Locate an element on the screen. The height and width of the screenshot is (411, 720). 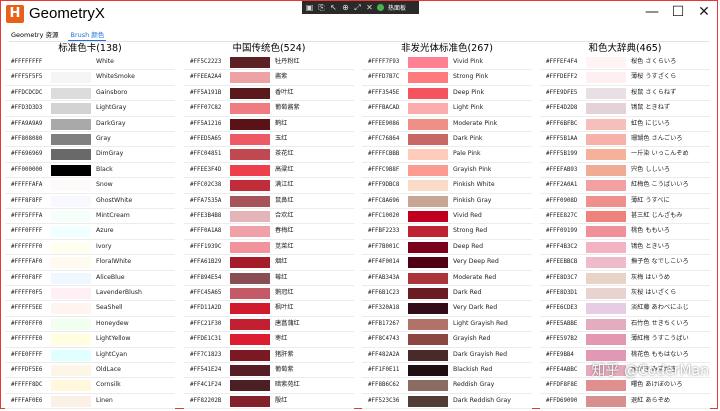
color-row: #FFFFFAF0 FloralWhite is located at coordinates (90, 263).